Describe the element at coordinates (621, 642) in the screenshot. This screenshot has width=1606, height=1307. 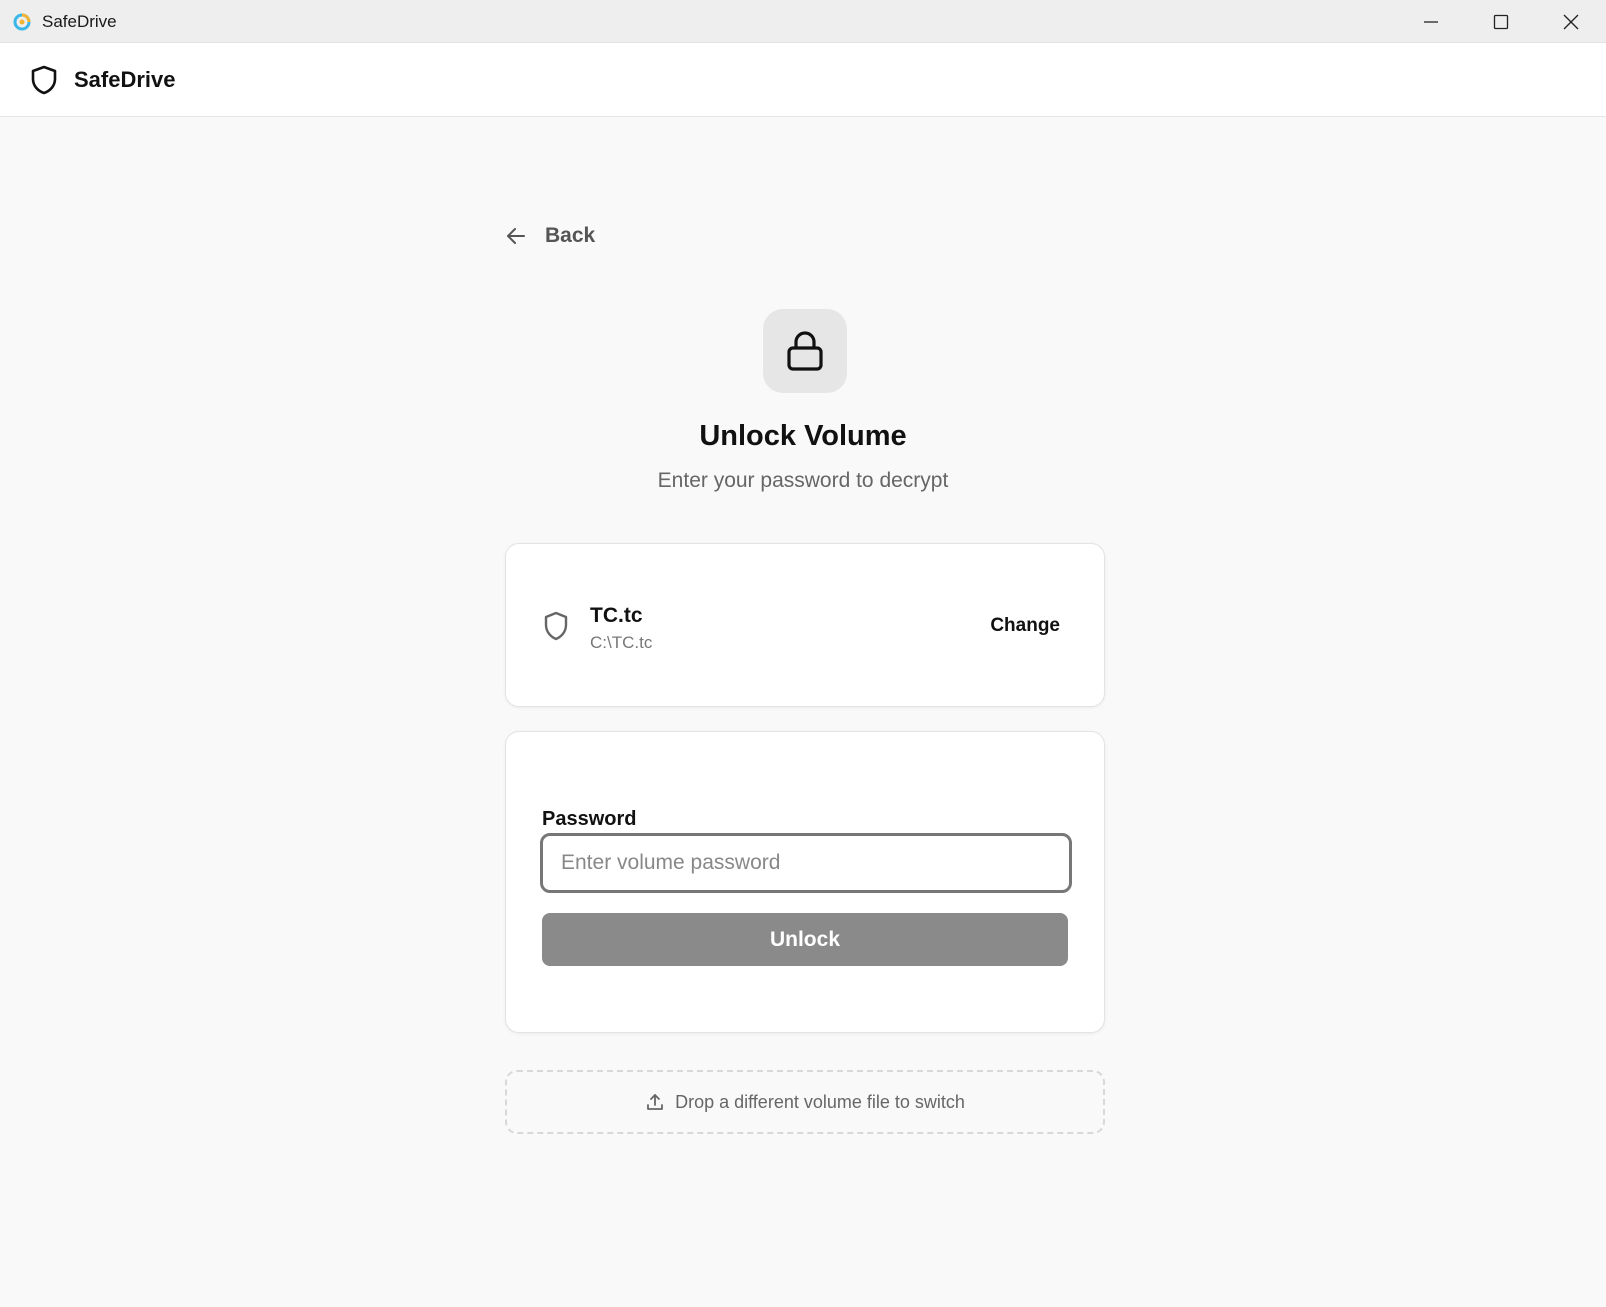
I see `volume-path: C:\TC.tc` at that location.